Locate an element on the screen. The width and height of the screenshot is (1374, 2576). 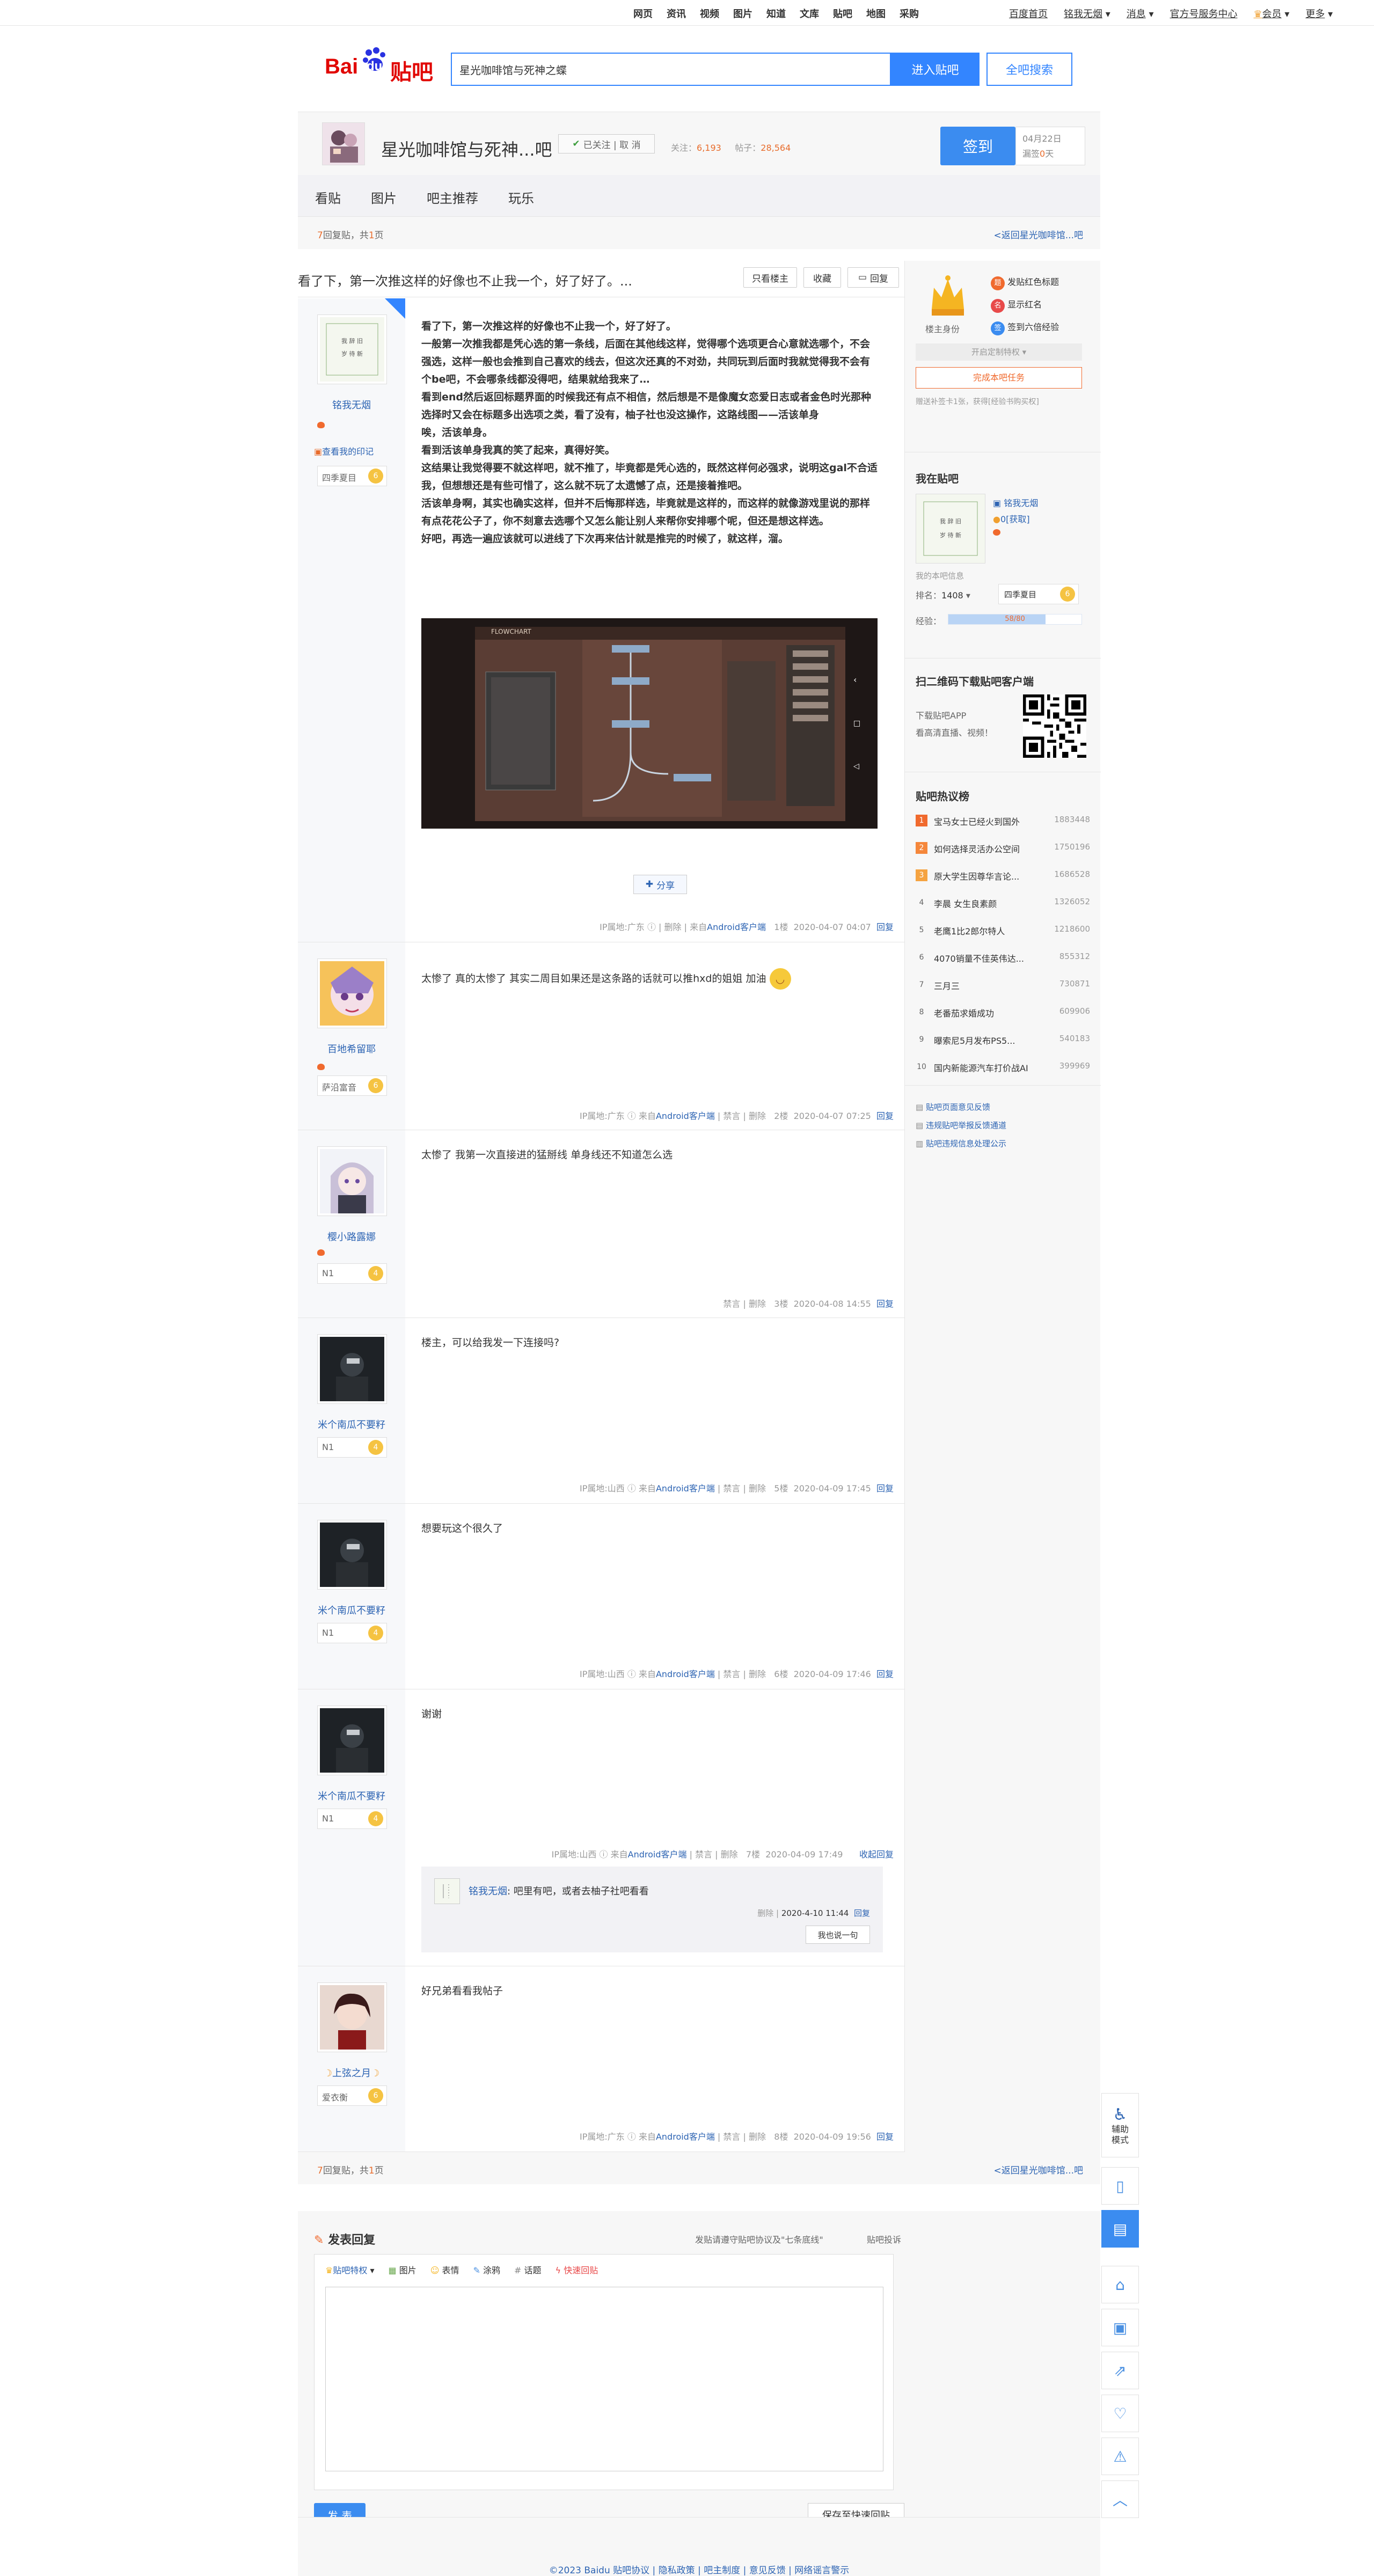
forum-avatar is located at coordinates (343, 143).